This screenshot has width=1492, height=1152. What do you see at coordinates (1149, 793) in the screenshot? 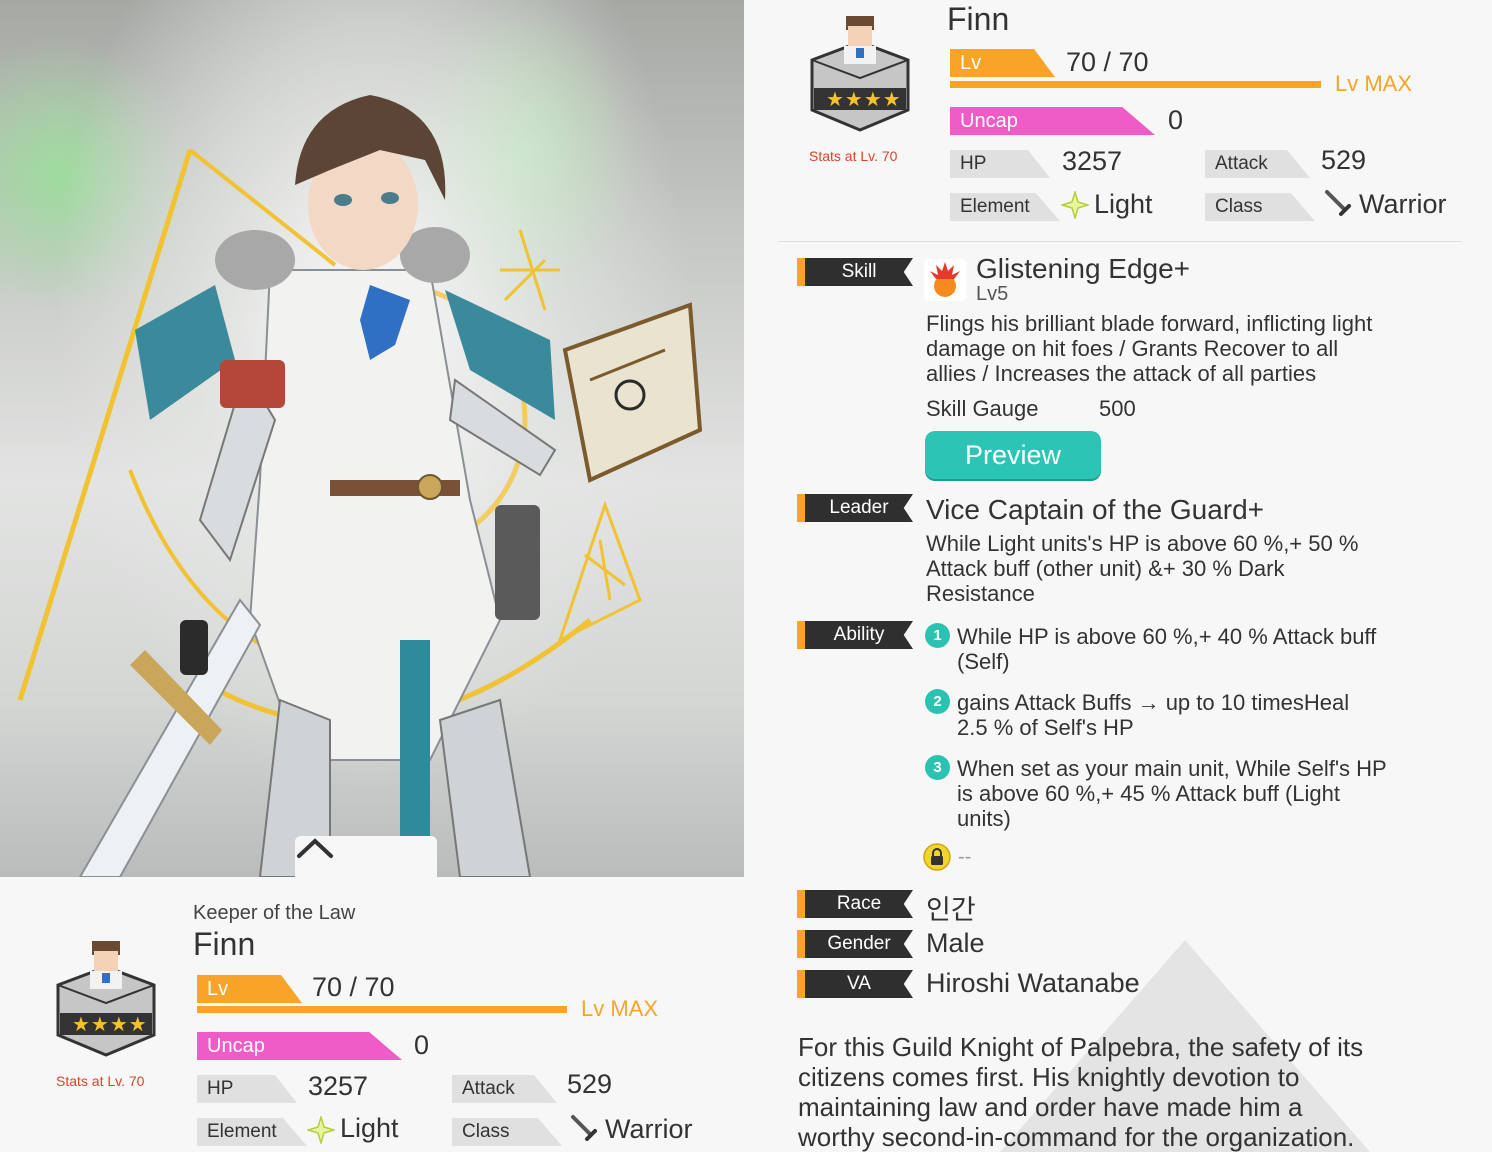
I see `ability-3-line2: is above 60 %,+ 45 % Attack buff (Light` at bounding box center [1149, 793].